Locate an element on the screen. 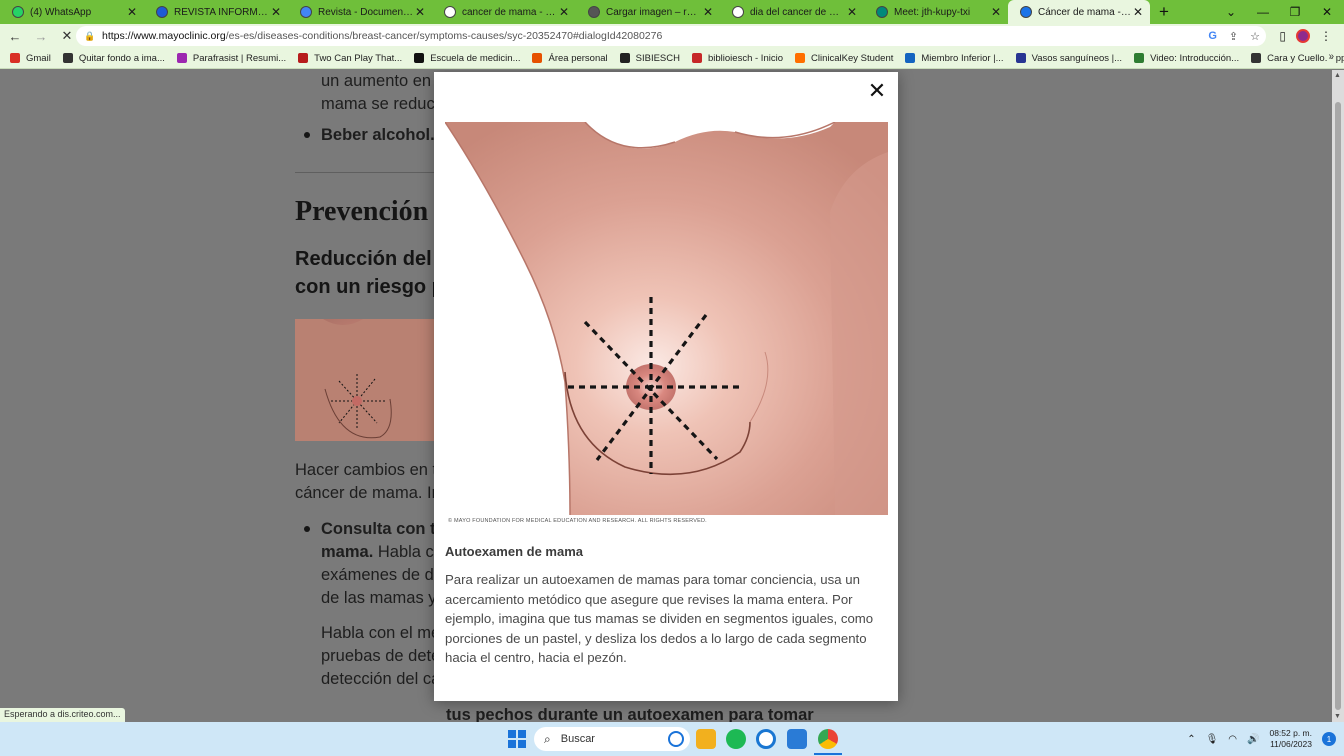 The height and width of the screenshot is (756, 1344). forward-button: → is located at coordinates (41, 36).